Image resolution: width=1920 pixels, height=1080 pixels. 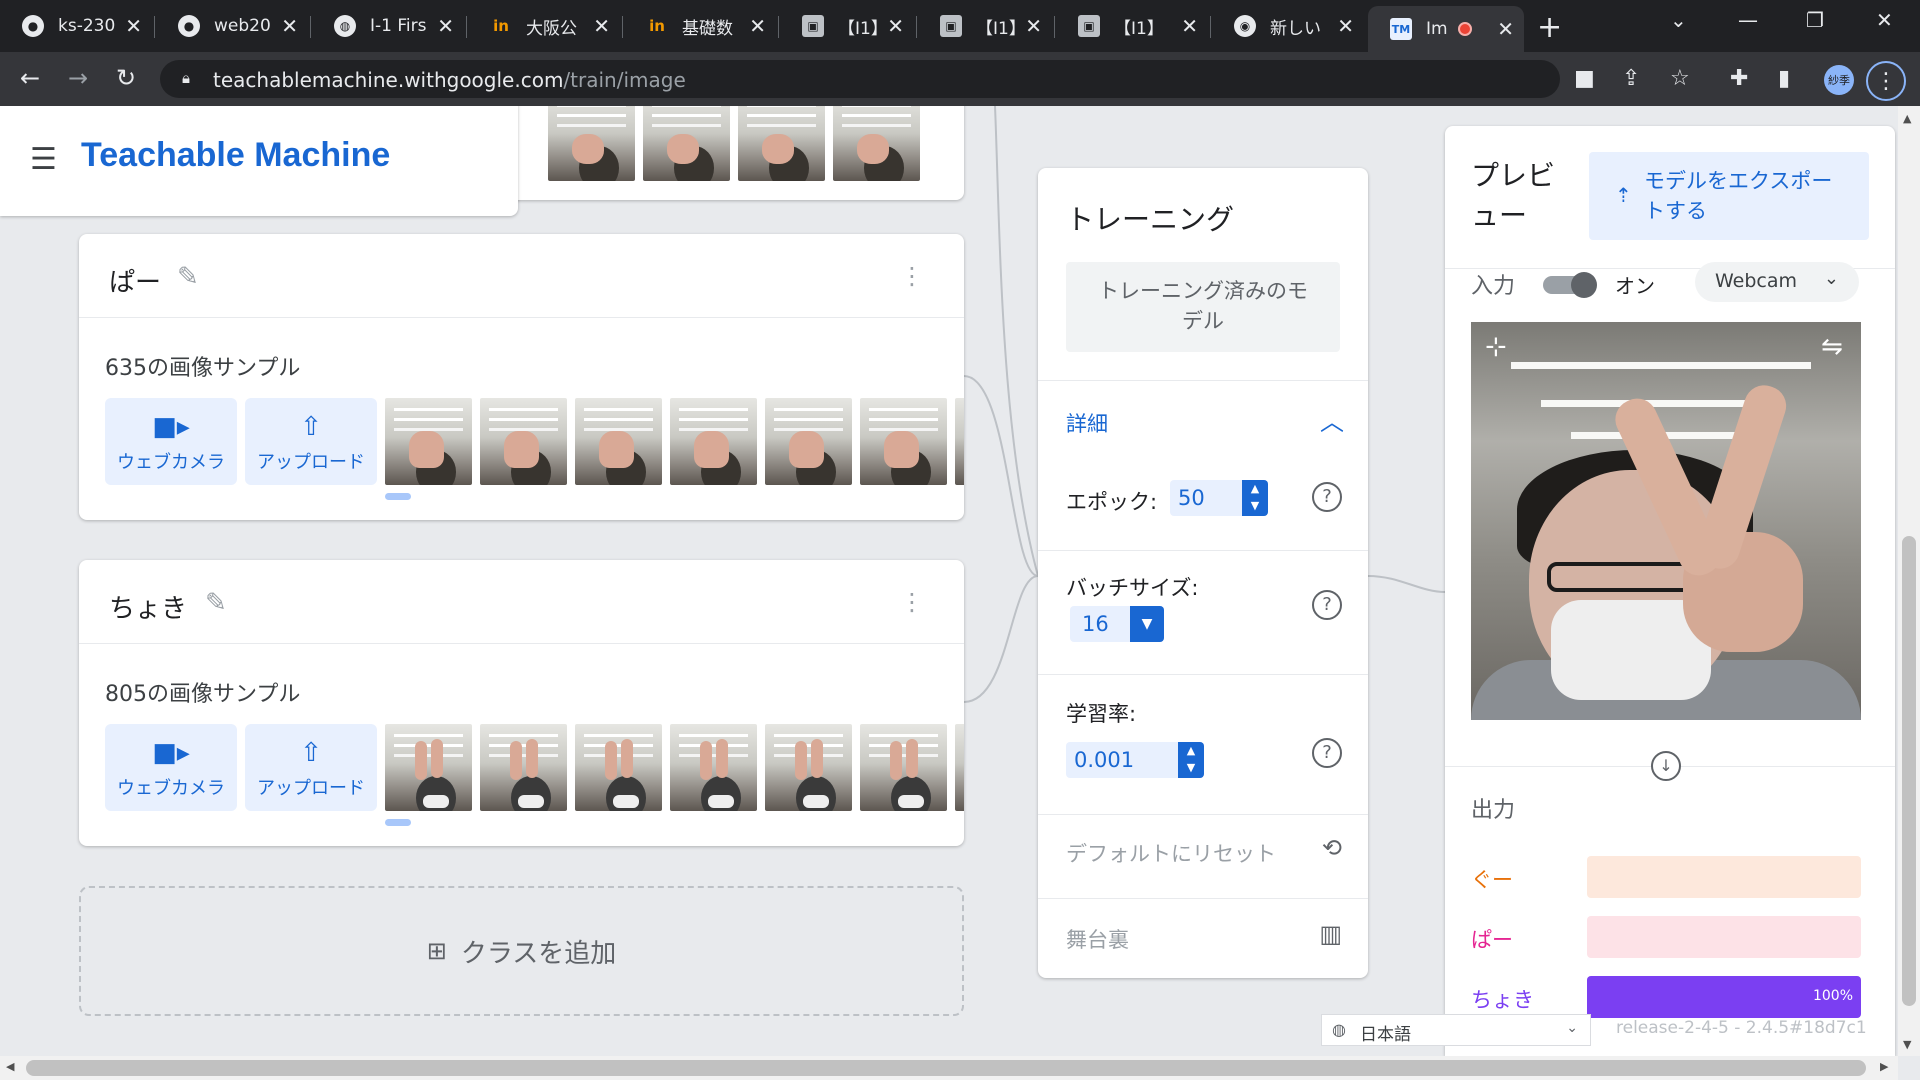 I want to click on hamburger-menu-icon: ☰, so click(x=43, y=159).